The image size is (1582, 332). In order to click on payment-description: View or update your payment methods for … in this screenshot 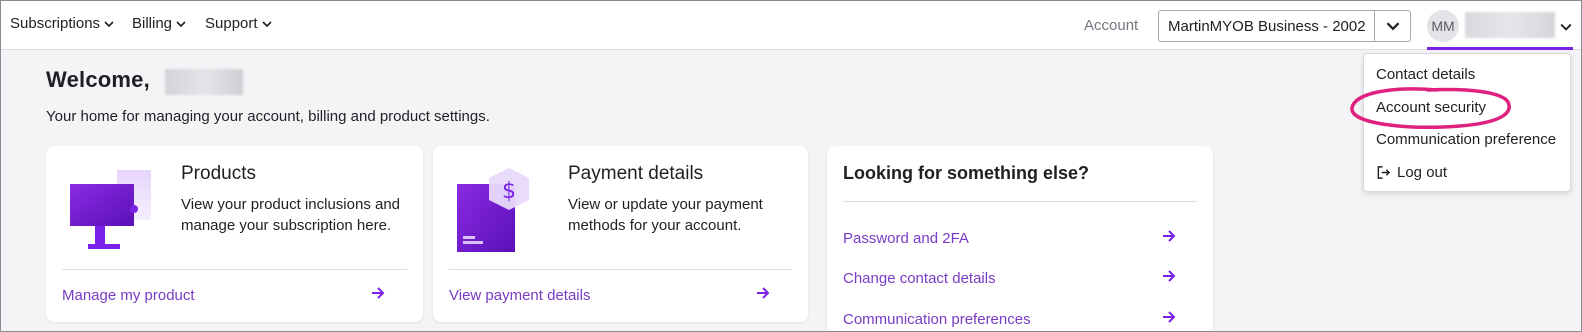, I will do `click(665, 215)`.